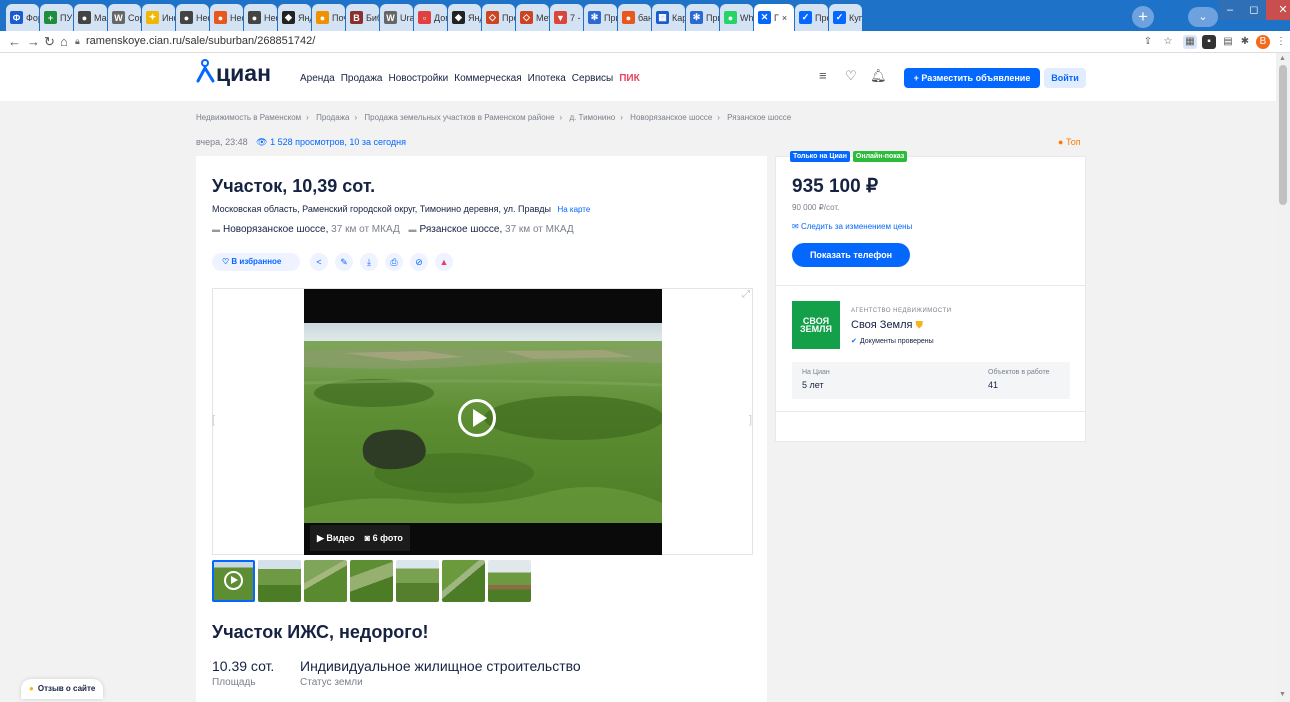 The height and width of the screenshot is (702, 1290). What do you see at coordinates (430, 17) in the screenshot?
I see `browser-tab: ▫Доrc` at bounding box center [430, 17].